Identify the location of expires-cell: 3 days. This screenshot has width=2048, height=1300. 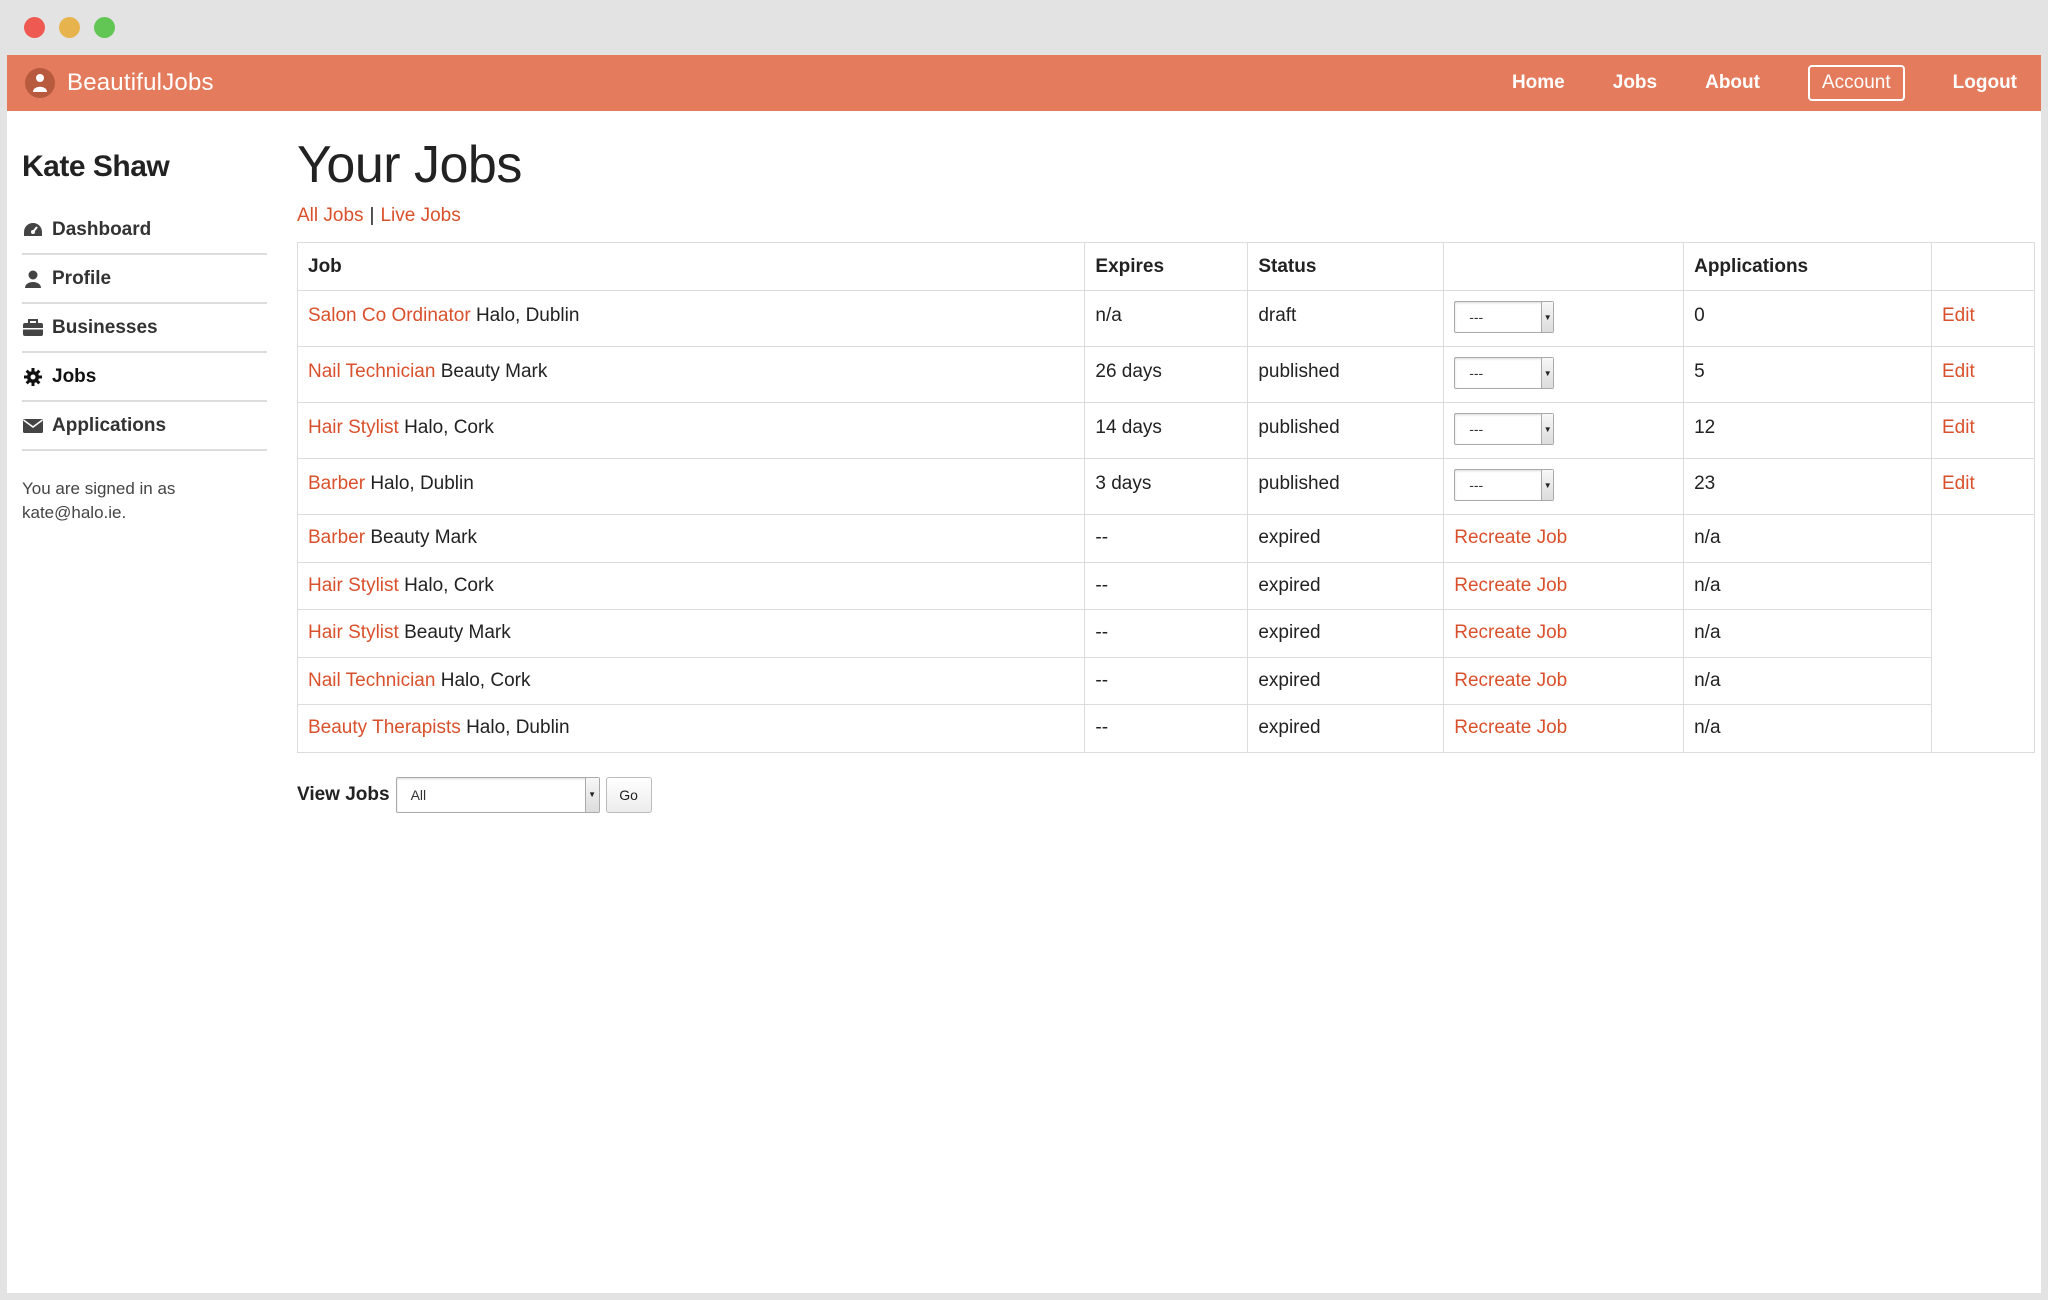
(1166, 486).